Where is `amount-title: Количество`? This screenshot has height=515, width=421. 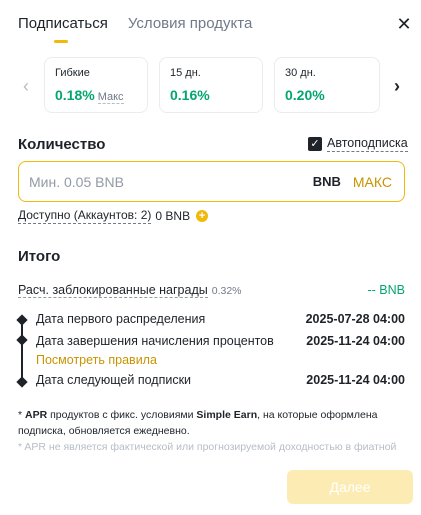
amount-title: Количество is located at coordinates (62, 144).